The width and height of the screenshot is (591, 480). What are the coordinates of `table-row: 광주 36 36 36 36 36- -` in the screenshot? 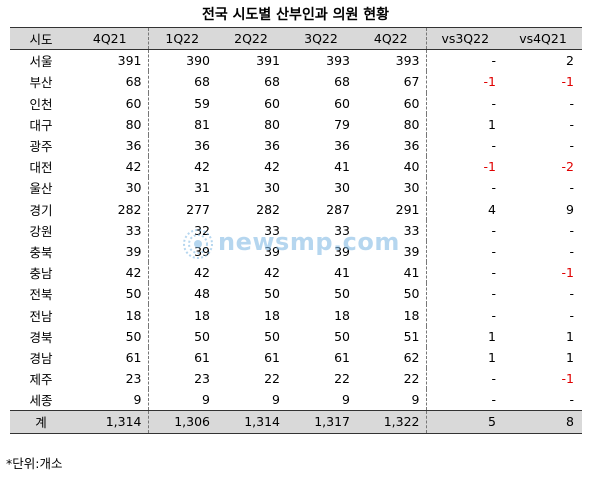 It's located at (296, 145).